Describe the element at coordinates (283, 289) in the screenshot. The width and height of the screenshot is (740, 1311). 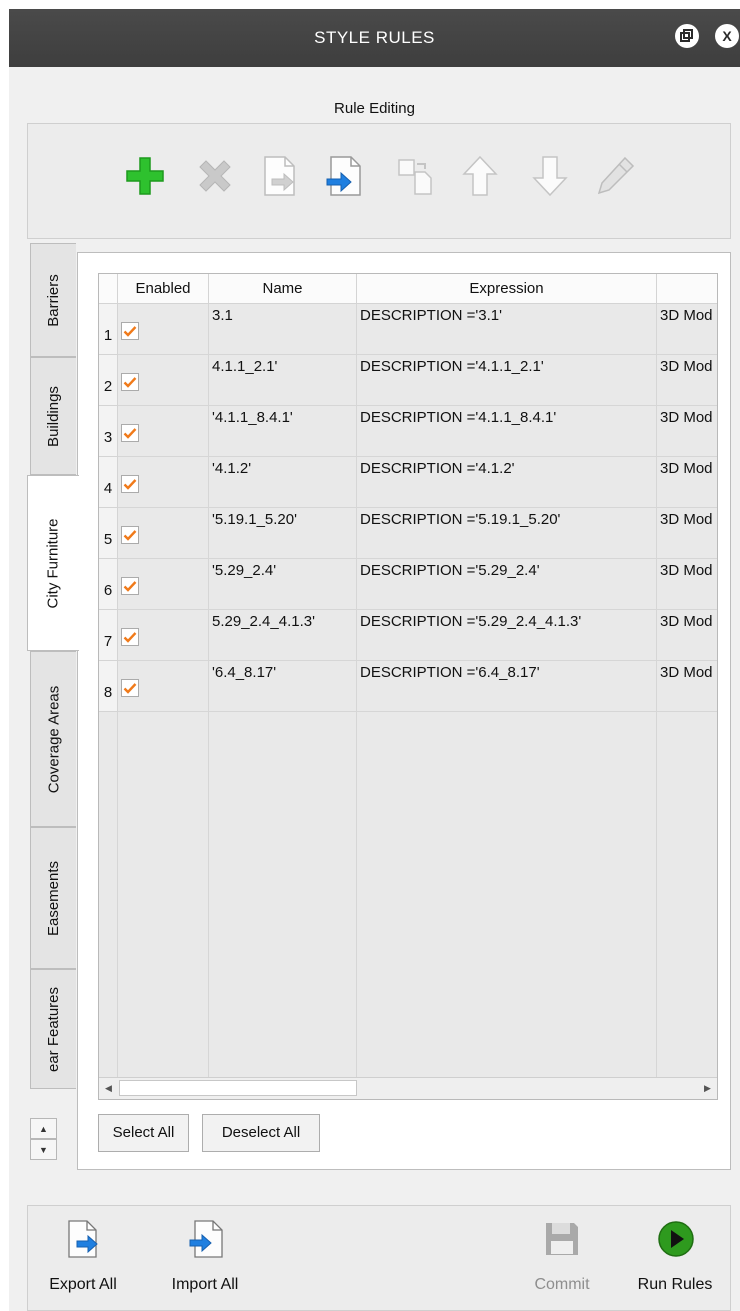
I see `col-name-header: Name` at that location.